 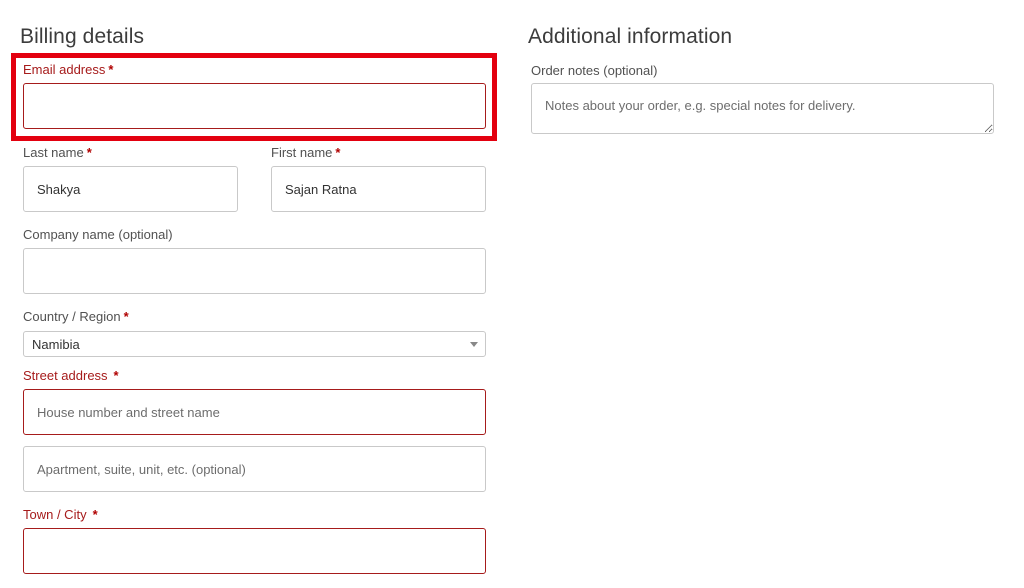 What do you see at coordinates (254, 469) in the screenshot?
I see `street-address-line2-field` at bounding box center [254, 469].